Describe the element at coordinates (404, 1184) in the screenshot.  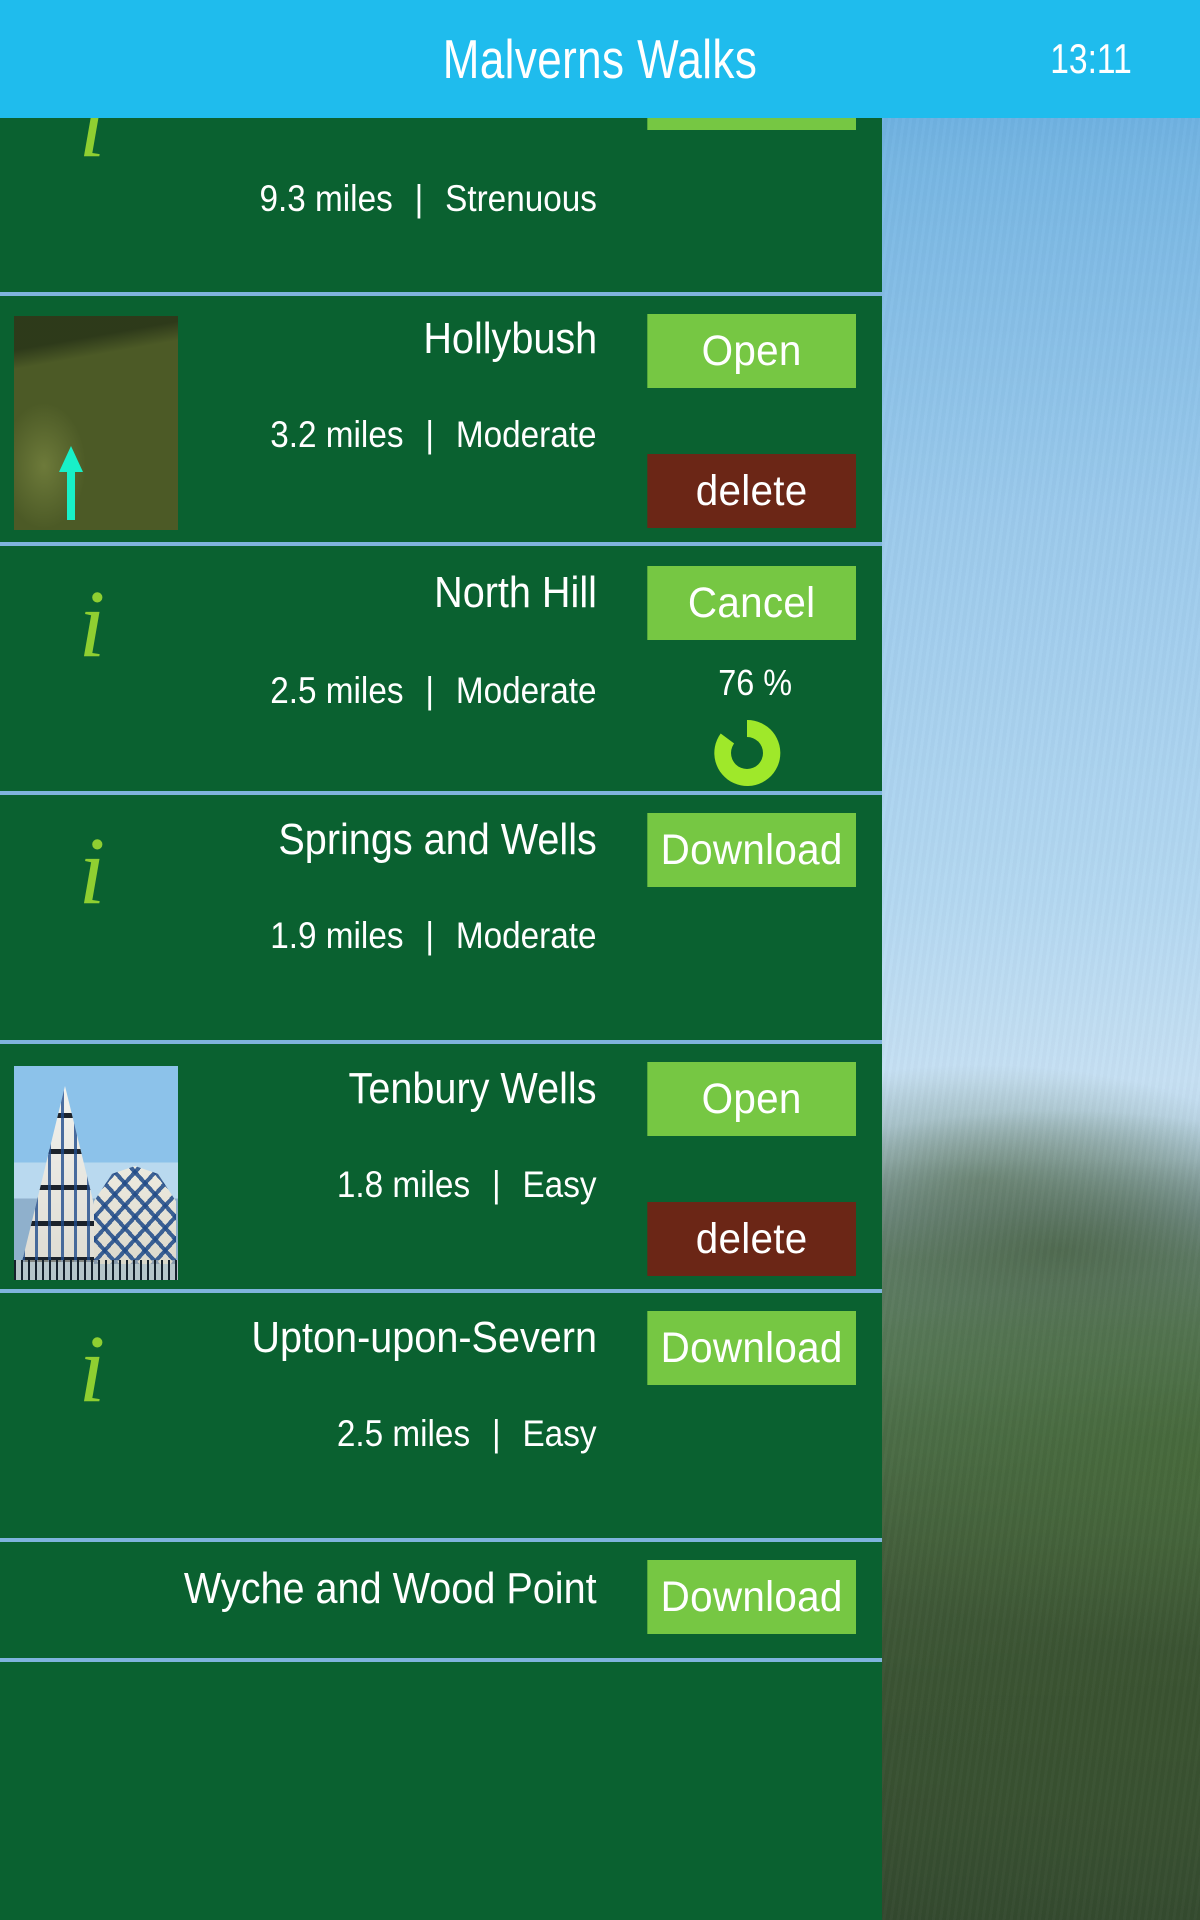
I see `walk-distance: 1.8 miles` at that location.